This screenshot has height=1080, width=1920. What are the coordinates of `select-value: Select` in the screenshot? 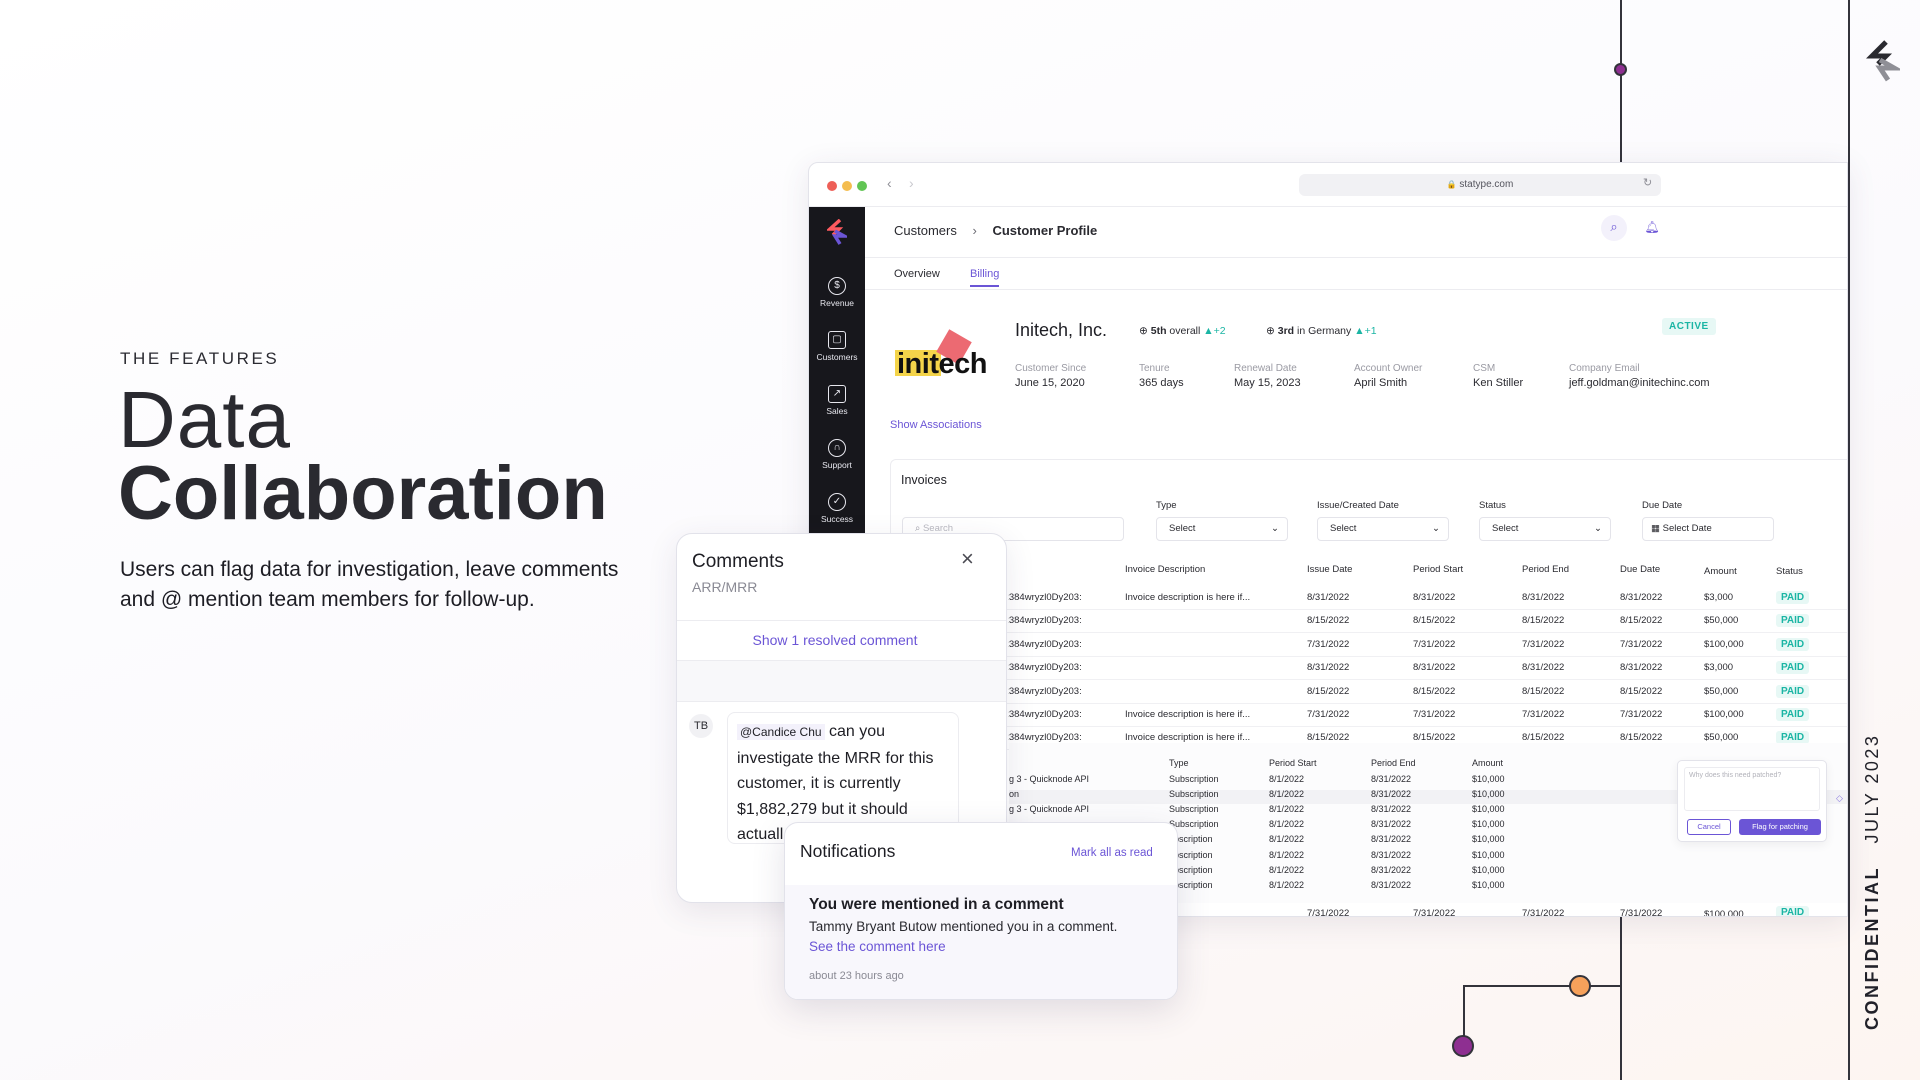 It's located at (1182, 528).